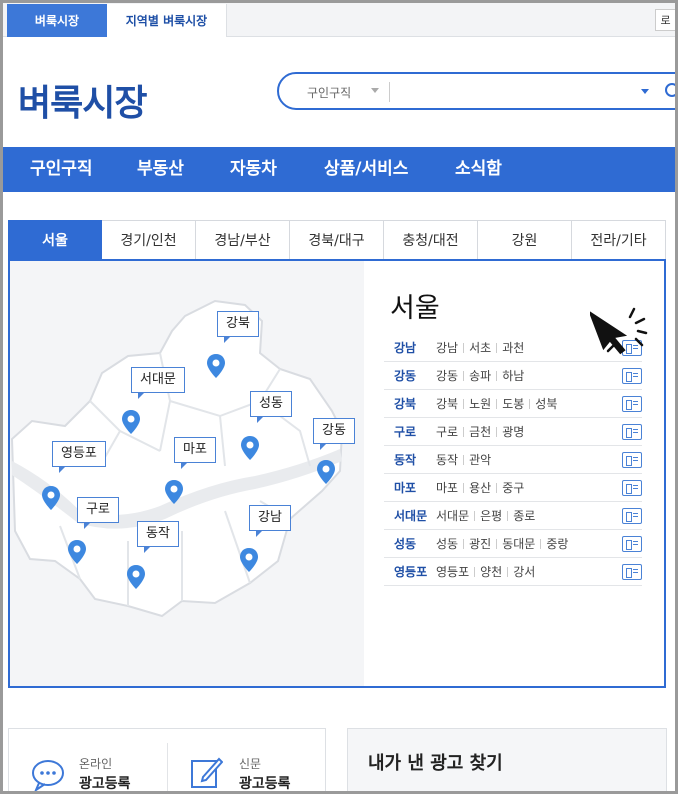 Image resolution: width=678 pixels, height=794 pixels. I want to click on sub-district-link: 송파, so click(480, 375).